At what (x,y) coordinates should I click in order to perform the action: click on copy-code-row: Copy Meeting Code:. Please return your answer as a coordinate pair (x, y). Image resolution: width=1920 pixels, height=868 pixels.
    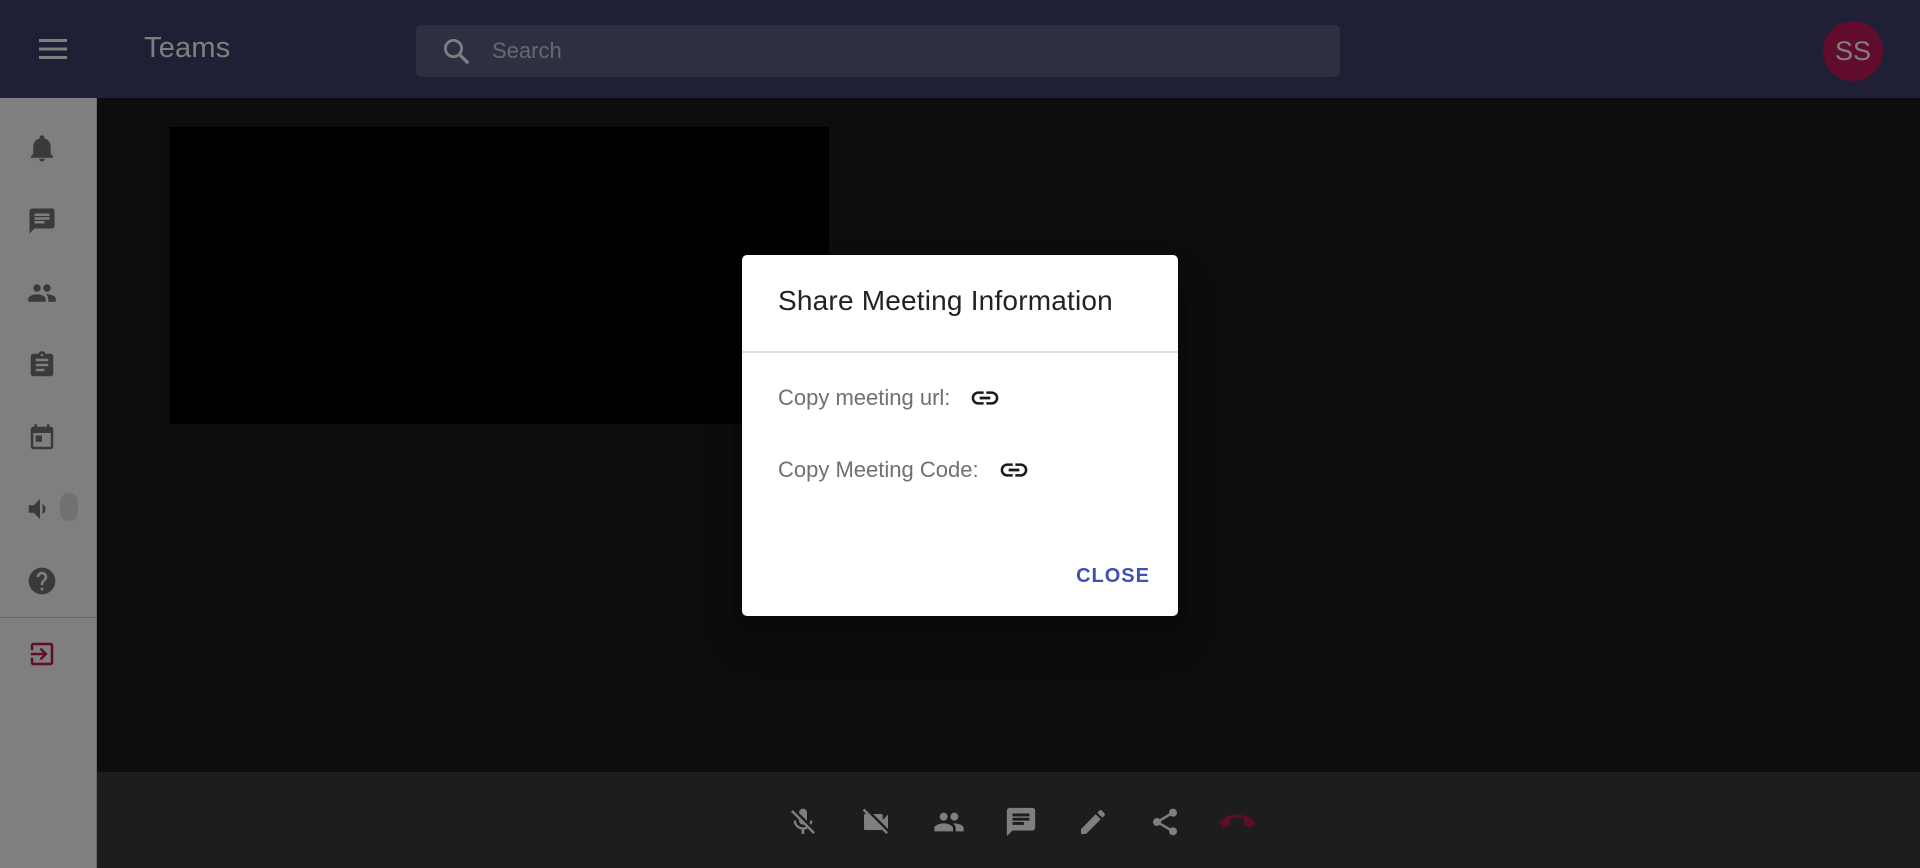
    Looking at the image, I should click on (904, 470).